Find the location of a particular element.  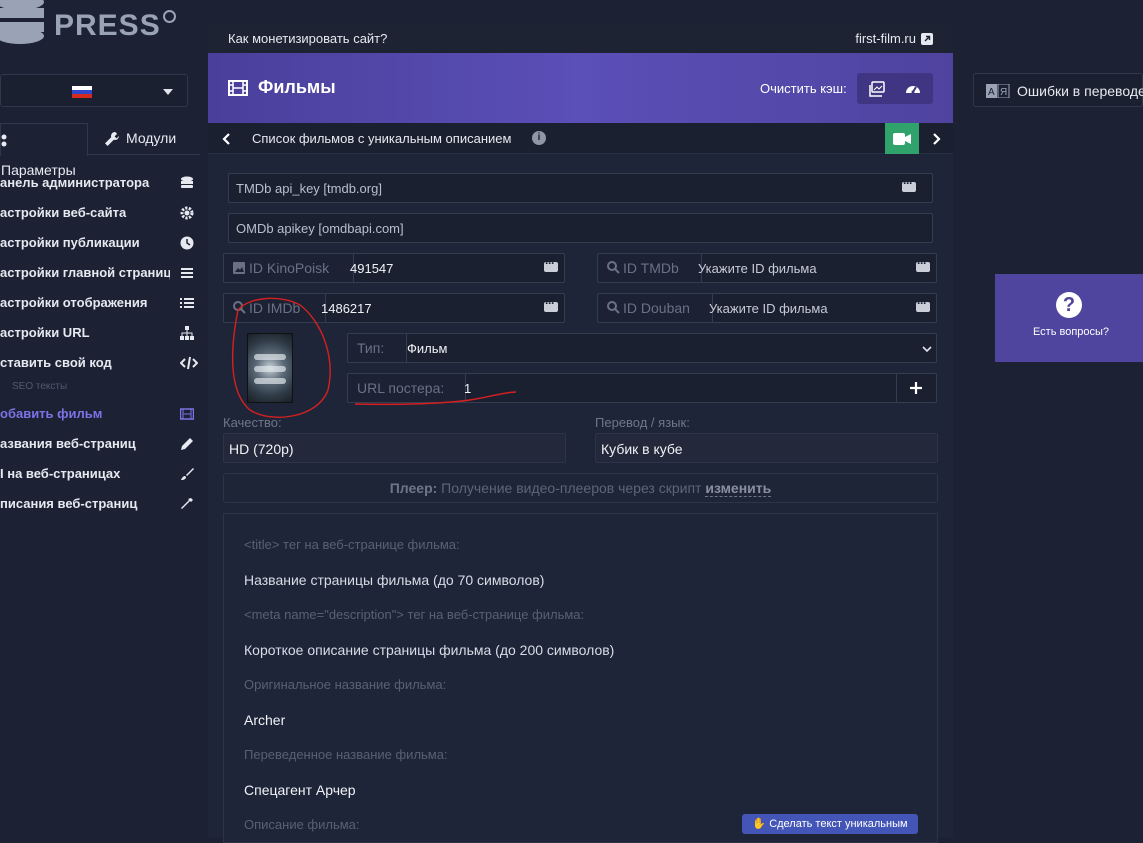

sidebar-item-website-settings: астройки веб-сайта is located at coordinates (100, 213).